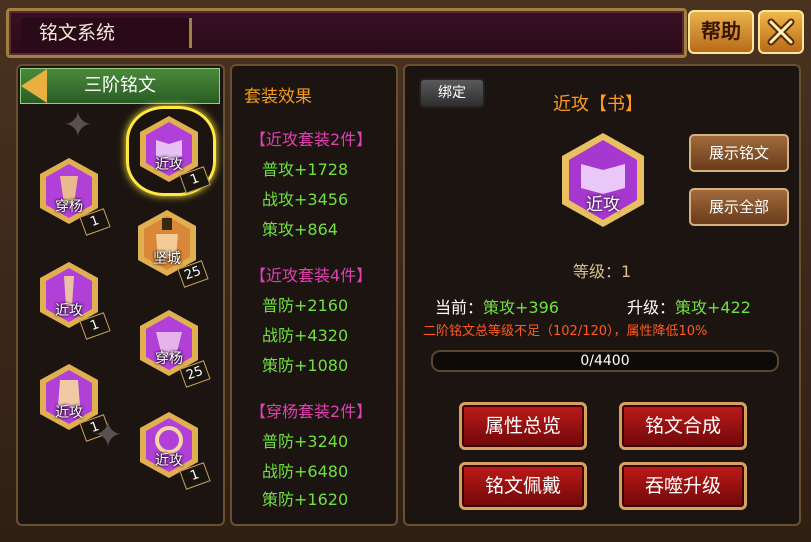  Describe the element at coordinates (169, 247) in the screenshot. I see `rune-slot: 坚城 25` at that location.